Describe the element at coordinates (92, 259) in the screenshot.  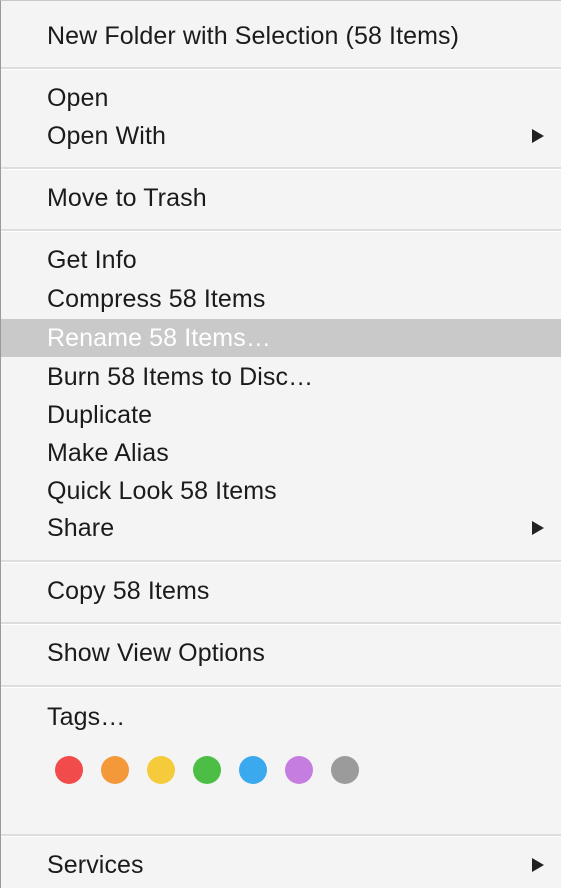
I see `menu-item-label: Get Info` at that location.